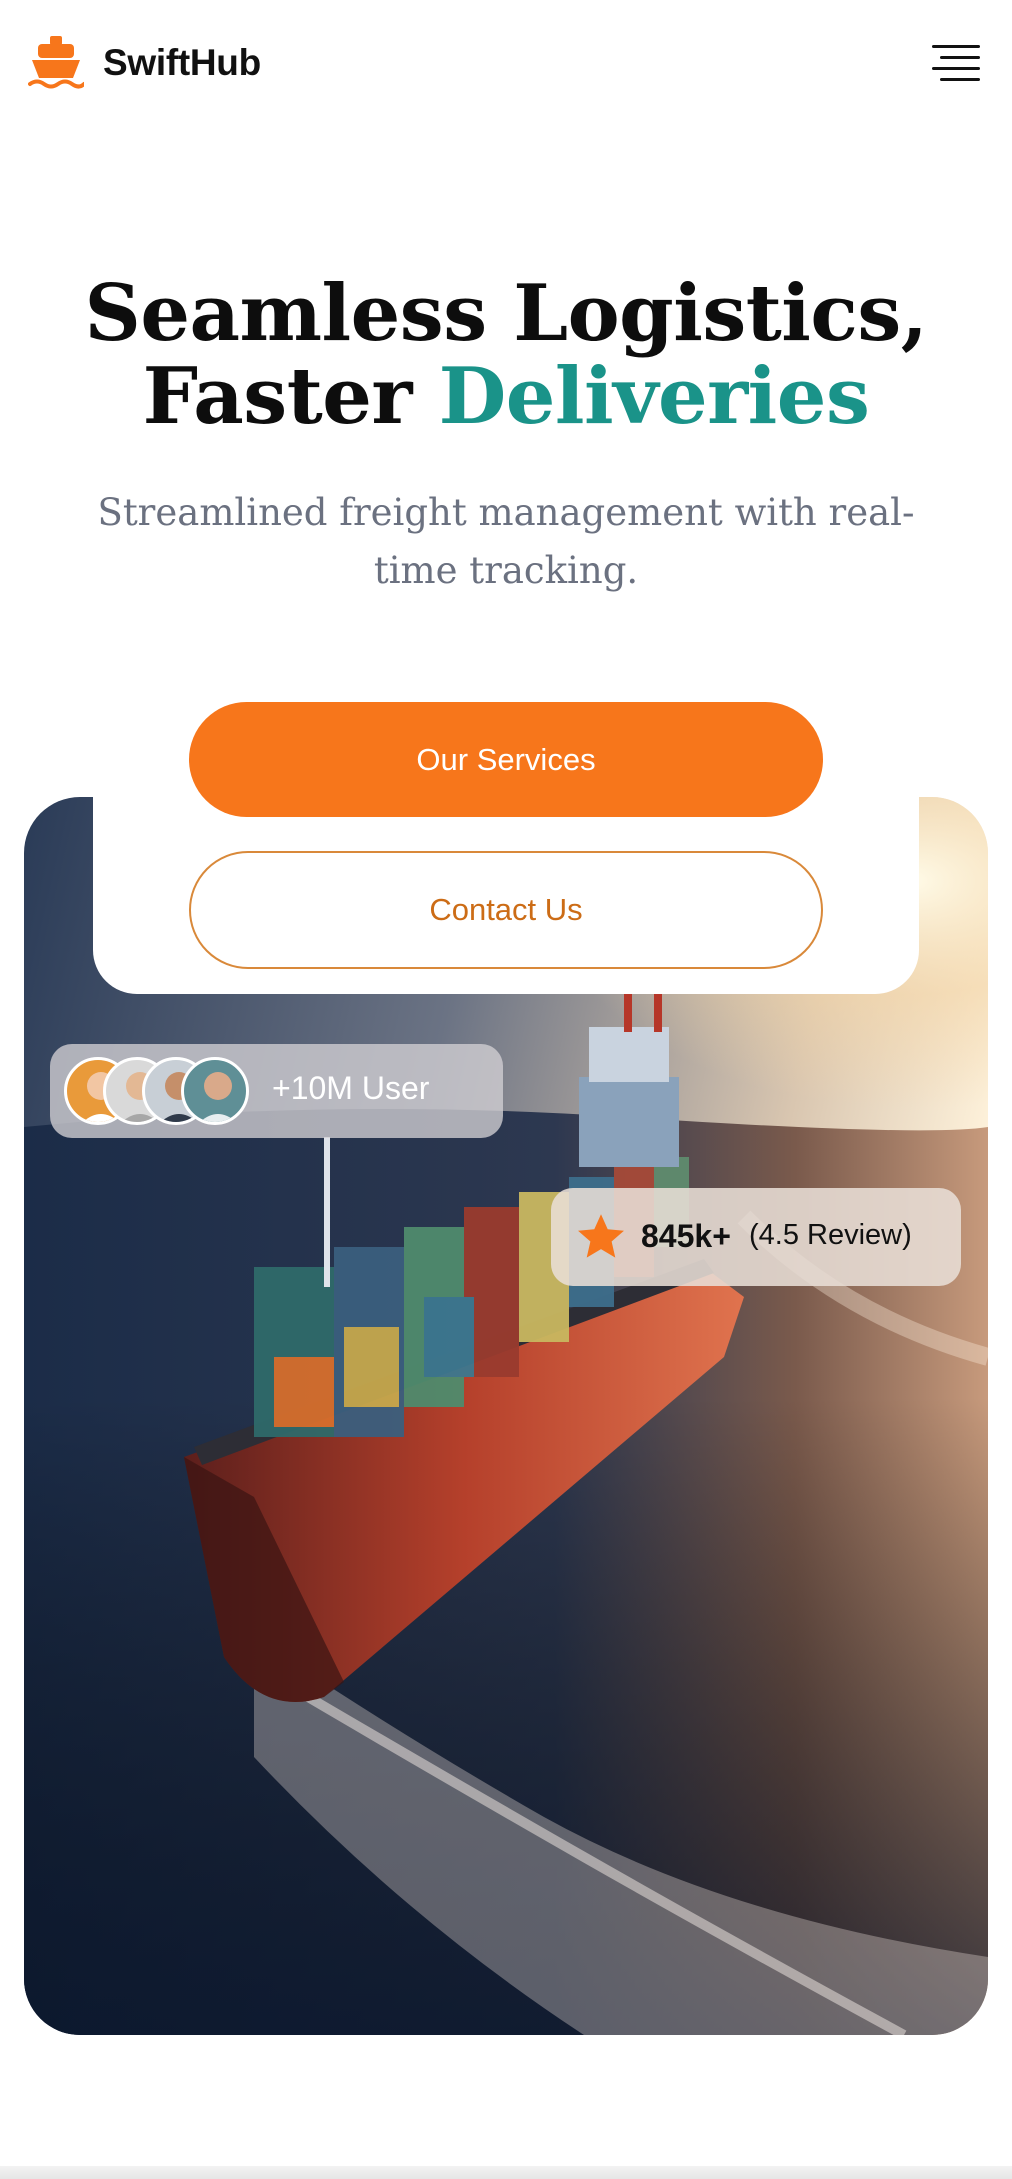  I want to click on users-count-label: +10M User, so click(351, 1088).